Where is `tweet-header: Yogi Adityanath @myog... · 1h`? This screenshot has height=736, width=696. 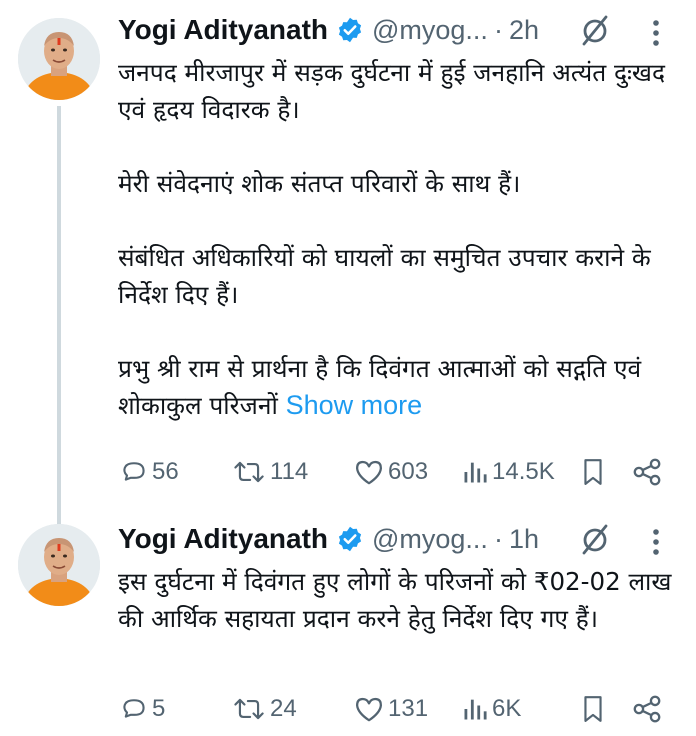 tweet-header: Yogi Adityanath @myog... · 1h is located at coordinates (328, 539).